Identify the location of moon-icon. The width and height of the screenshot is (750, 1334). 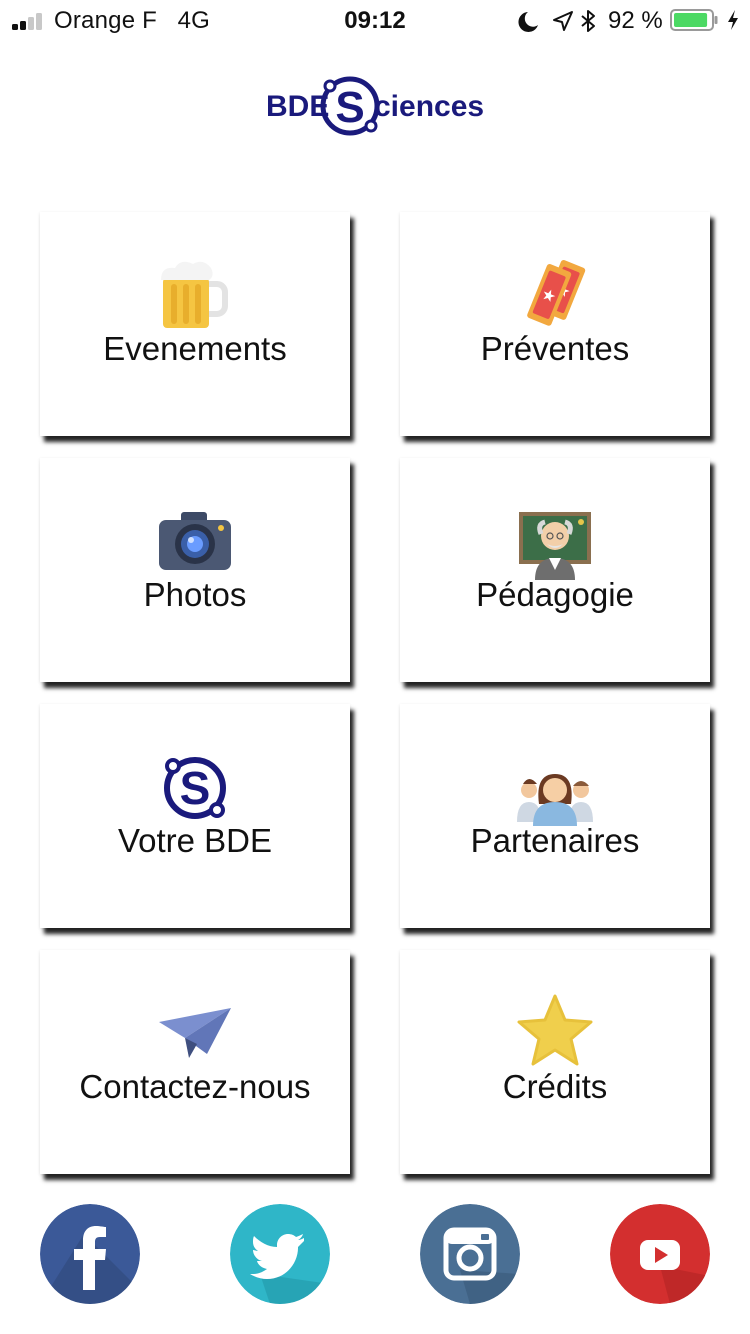
(528, 22).